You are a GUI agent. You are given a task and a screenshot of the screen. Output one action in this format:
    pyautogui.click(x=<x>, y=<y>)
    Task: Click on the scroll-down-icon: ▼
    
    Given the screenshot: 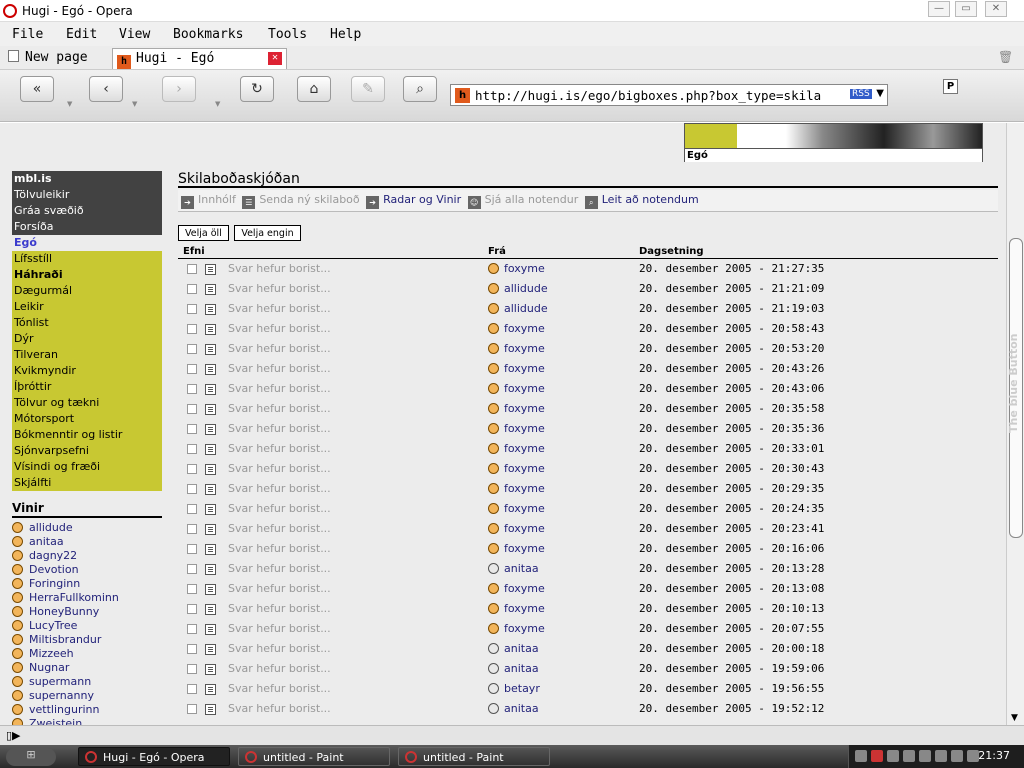 What is the action you would take?
    pyautogui.click(x=1014, y=718)
    